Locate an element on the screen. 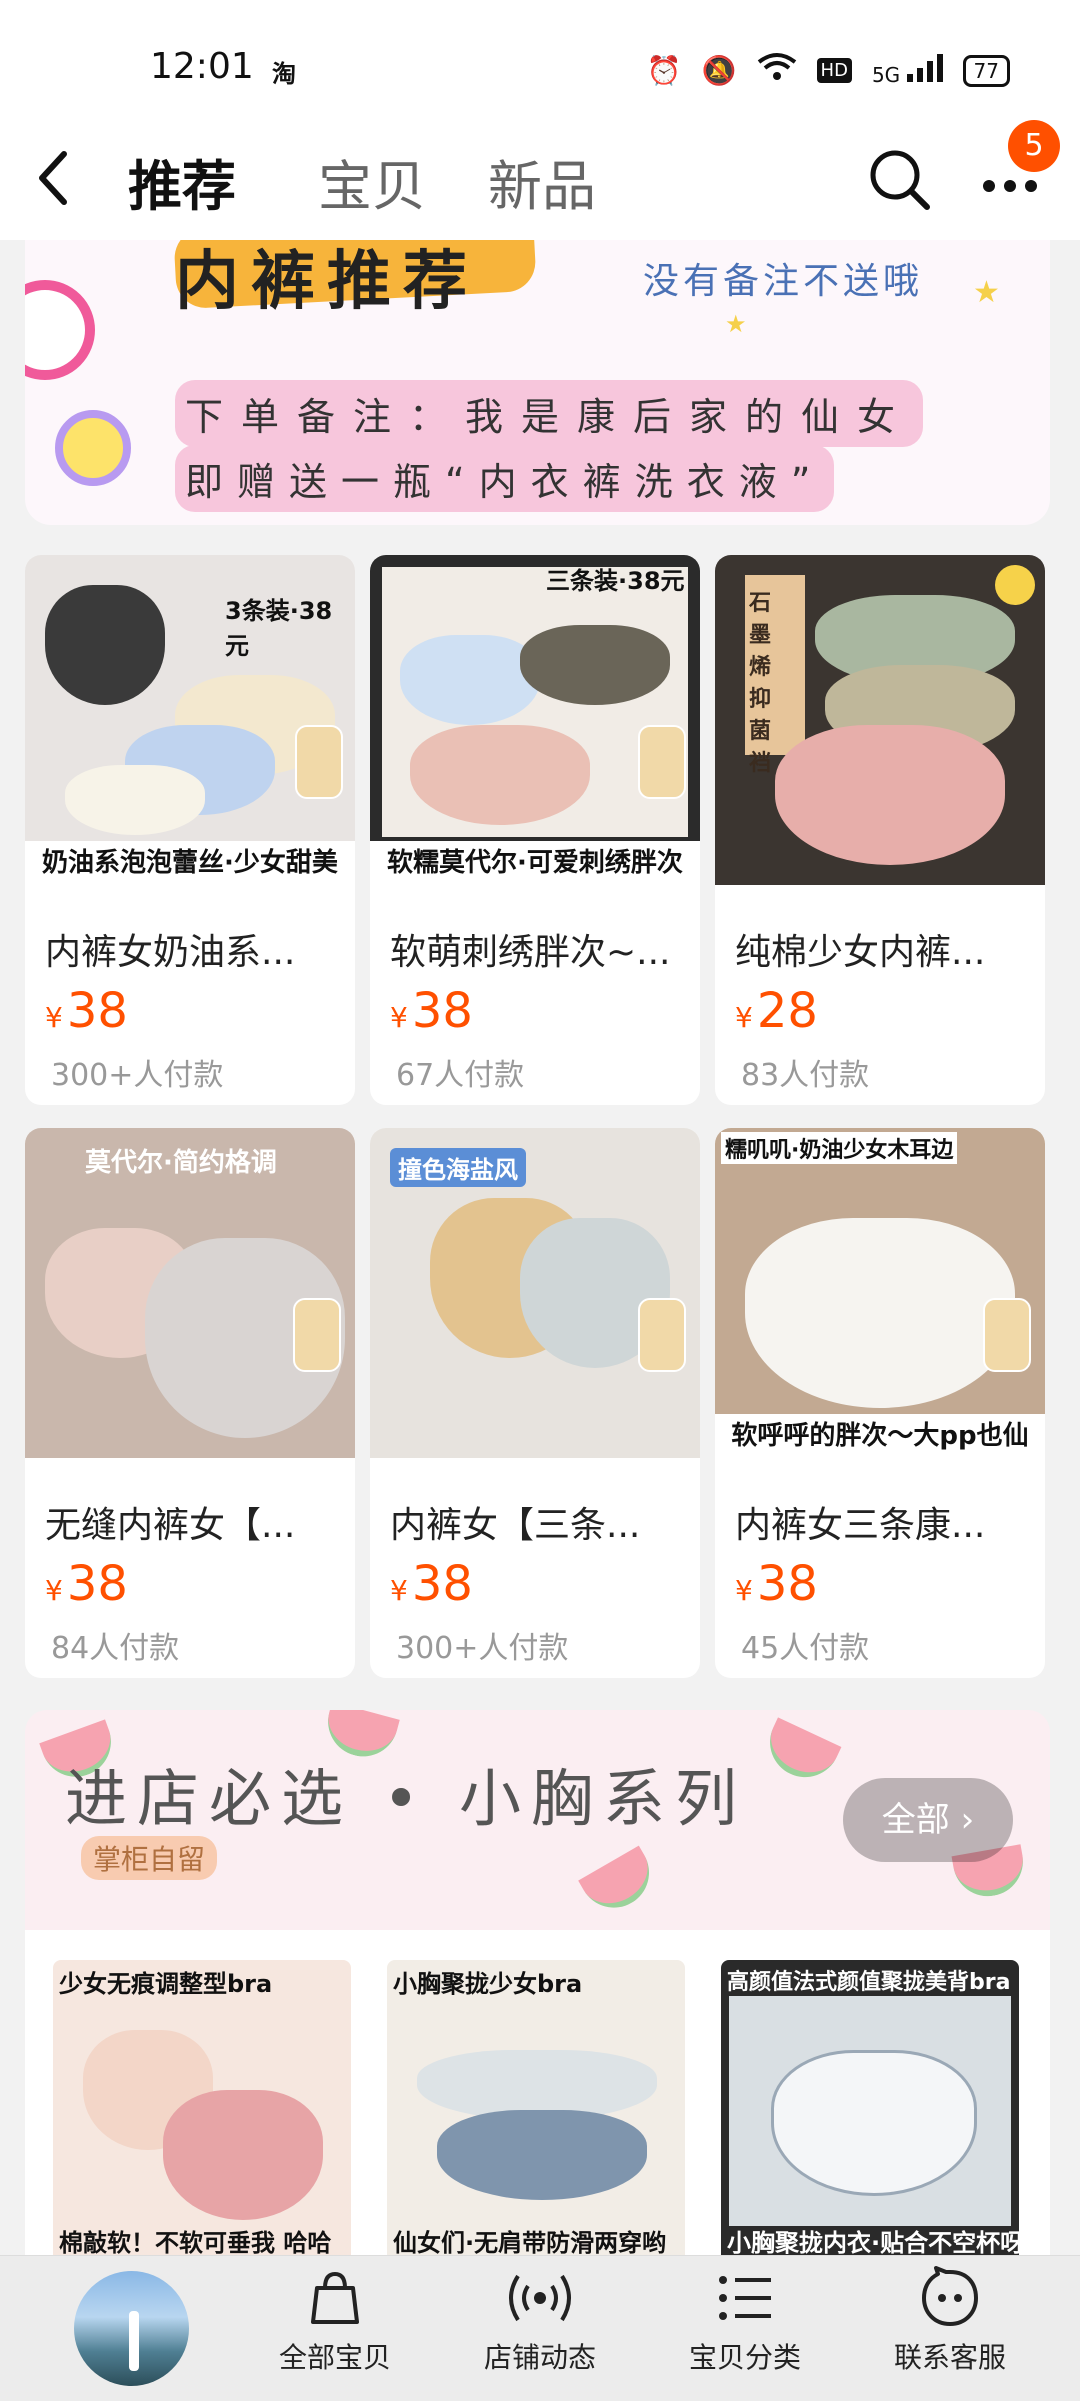 The image size is (1080, 2401). tab-items: 宝贝 is located at coordinates (372, 181).